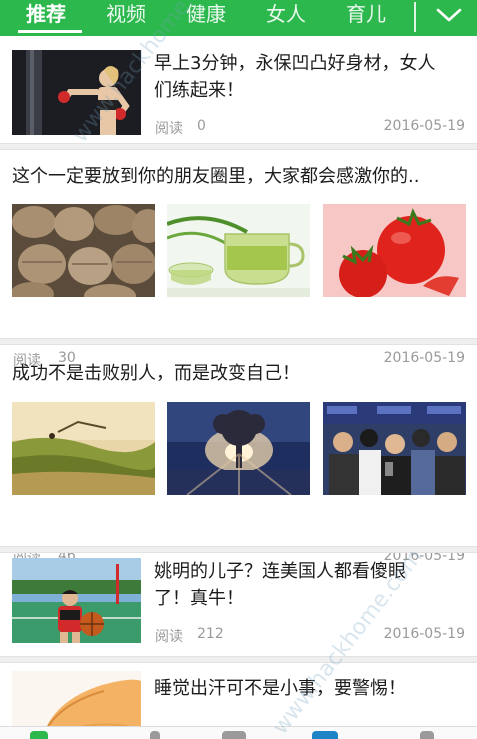 Image resolution: width=477 pixels, height=739 pixels. Describe the element at coordinates (286, 18) in the screenshot. I see `tab-women: 女人` at that location.